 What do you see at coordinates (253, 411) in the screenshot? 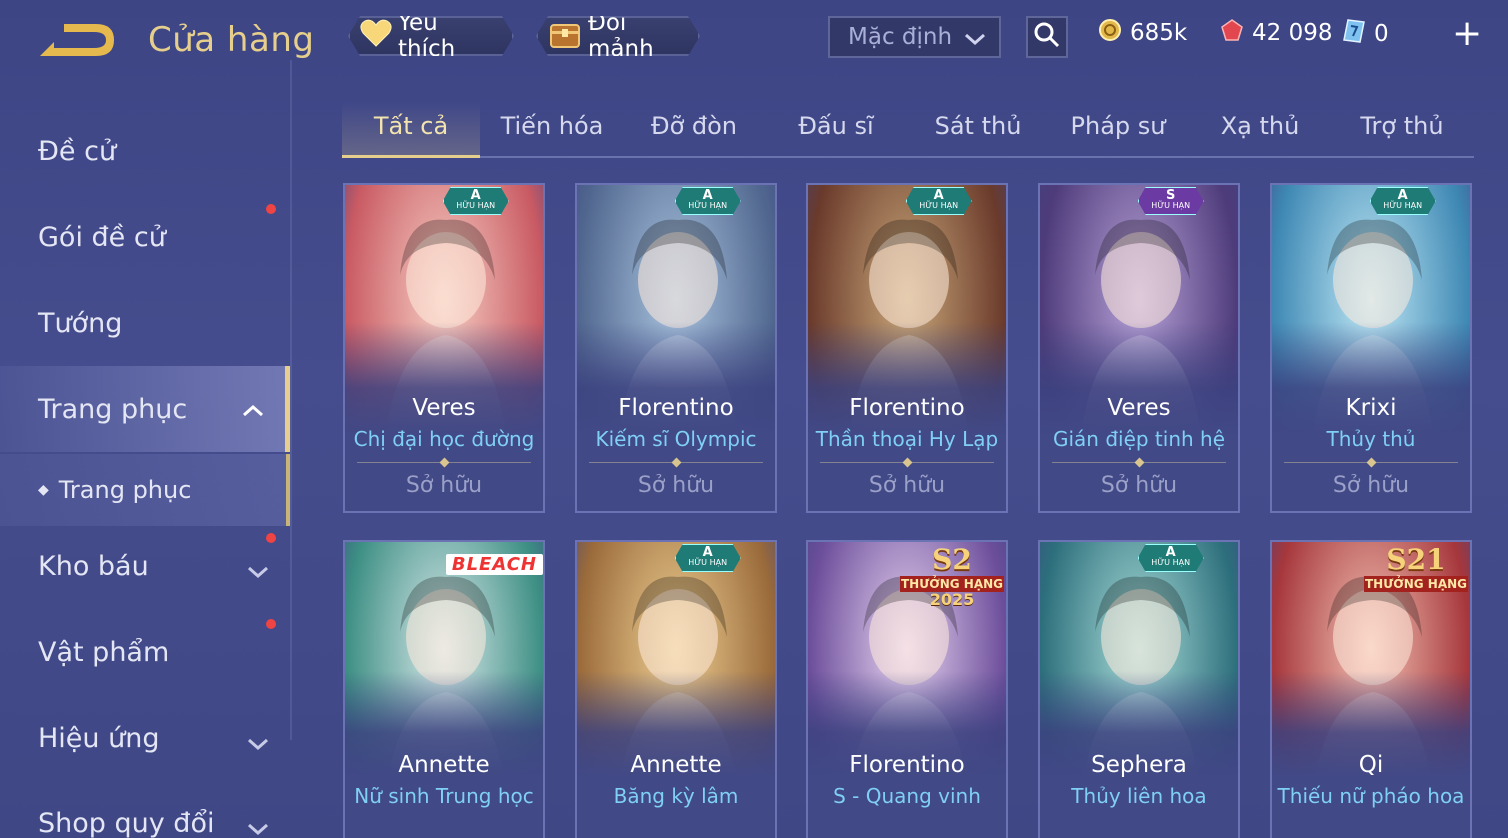
I see `chevron-up-icon` at bounding box center [253, 411].